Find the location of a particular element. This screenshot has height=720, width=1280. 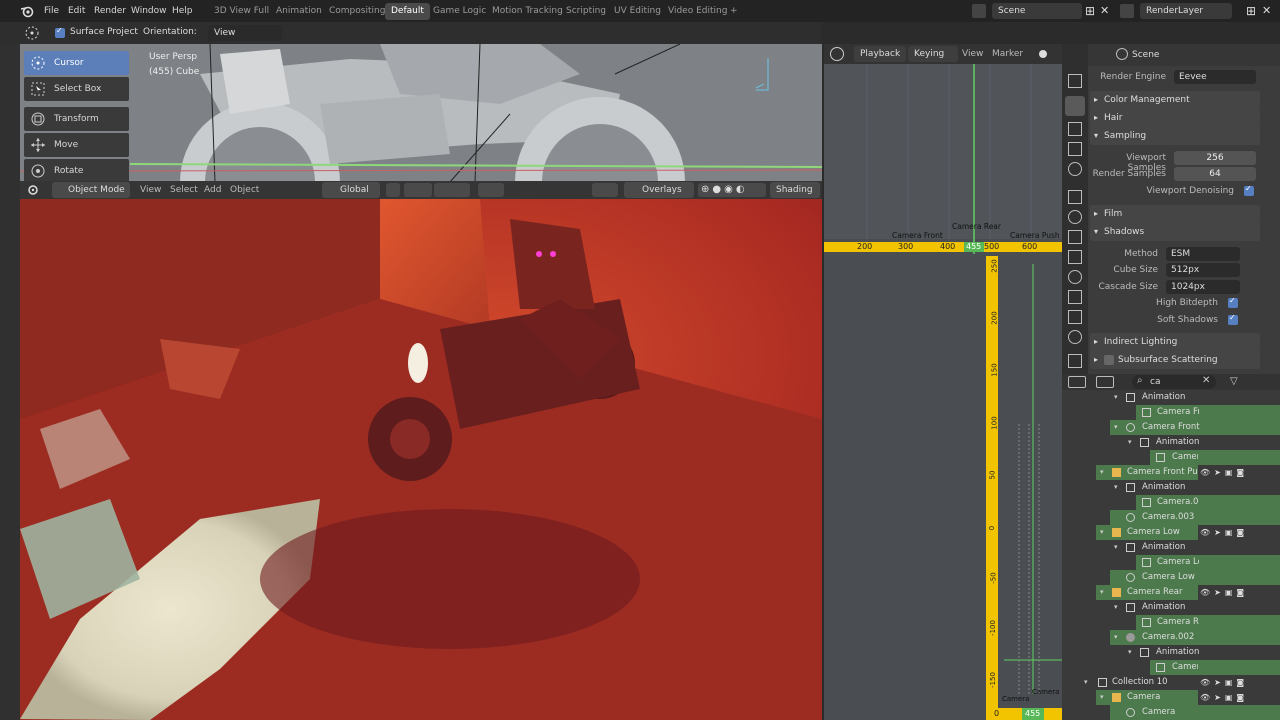

tool-move: Move is located at coordinates (76, 145).